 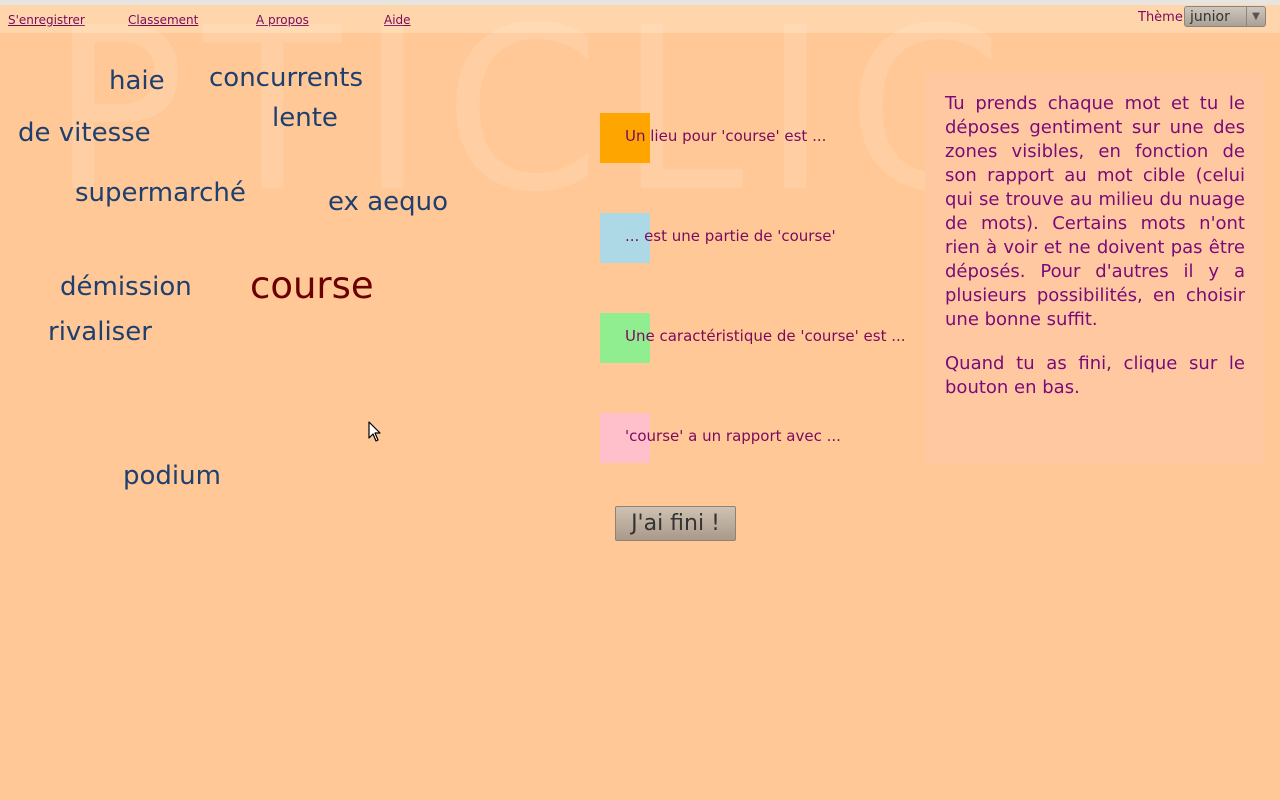 What do you see at coordinates (84, 133) in the screenshot?
I see `word-de-vitesse: de vitesse` at bounding box center [84, 133].